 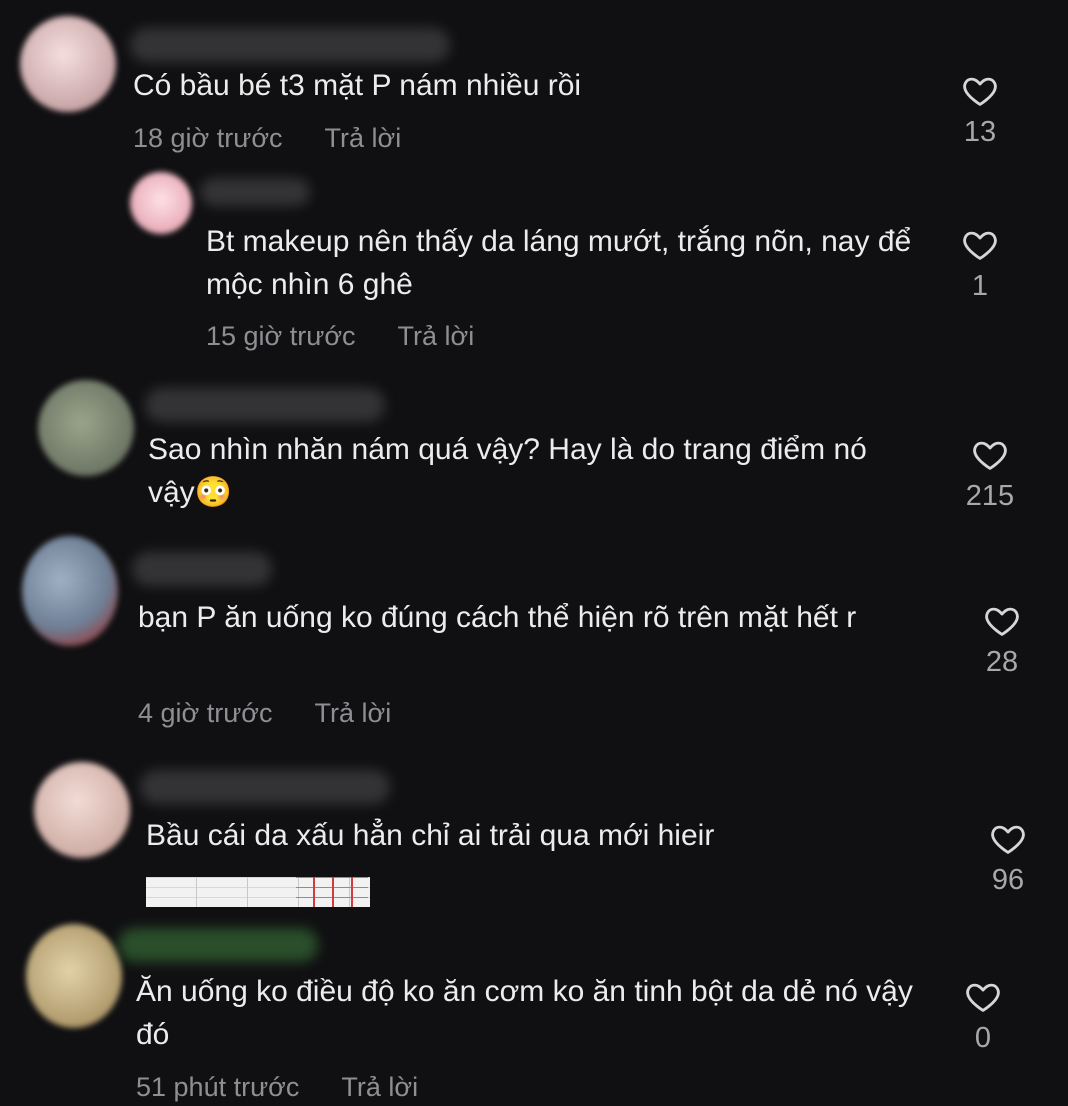 I want to click on comment-meta: 15 giờ trước Trả lời, so click(x=340, y=336).